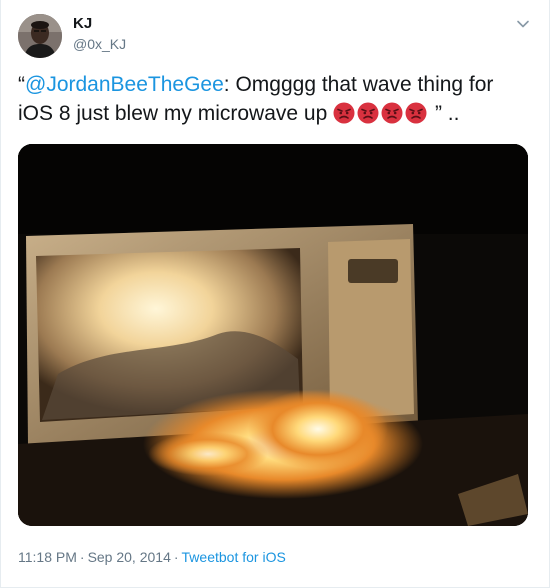  Describe the element at coordinates (523, 24) in the screenshot. I see `chevron-down-icon` at that location.